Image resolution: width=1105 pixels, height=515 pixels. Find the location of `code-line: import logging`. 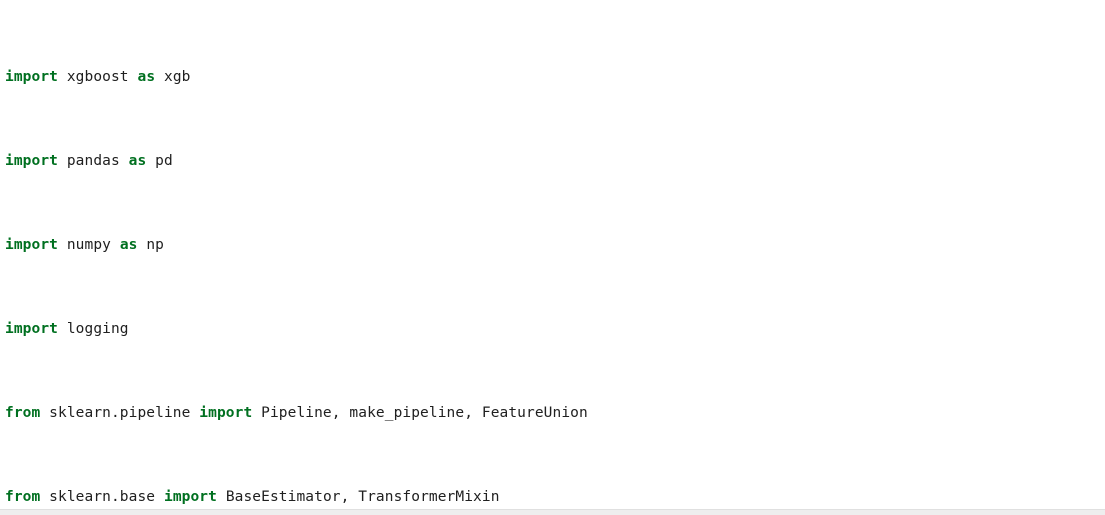

code-line: import logging is located at coordinates (301, 329).